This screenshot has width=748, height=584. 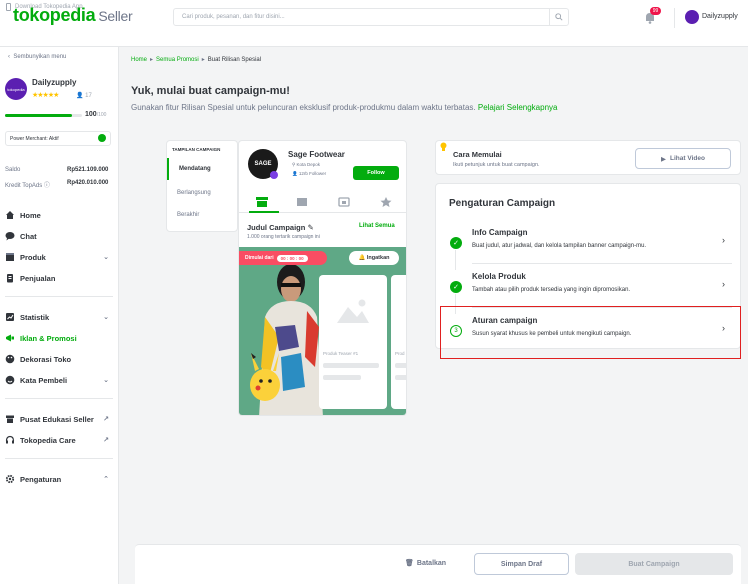 I want to click on save-draft-button: Simpan Draf, so click(x=521, y=564).